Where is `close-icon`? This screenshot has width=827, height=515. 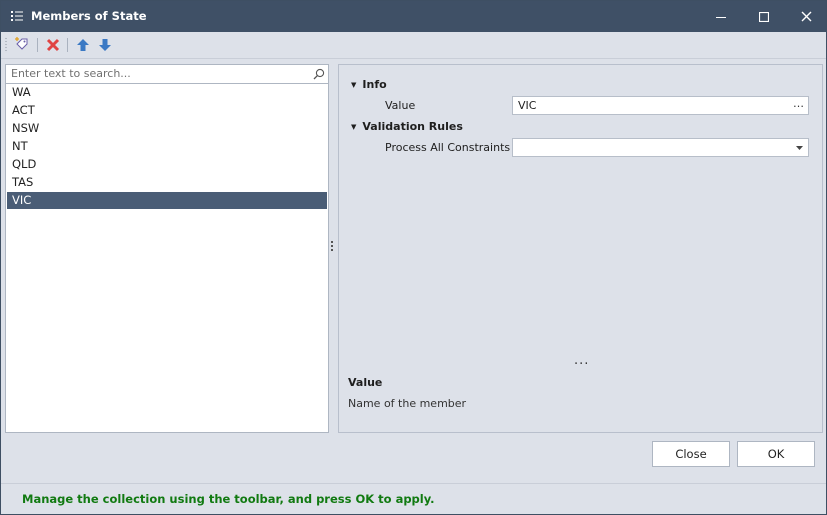 close-icon is located at coordinates (806, 16).